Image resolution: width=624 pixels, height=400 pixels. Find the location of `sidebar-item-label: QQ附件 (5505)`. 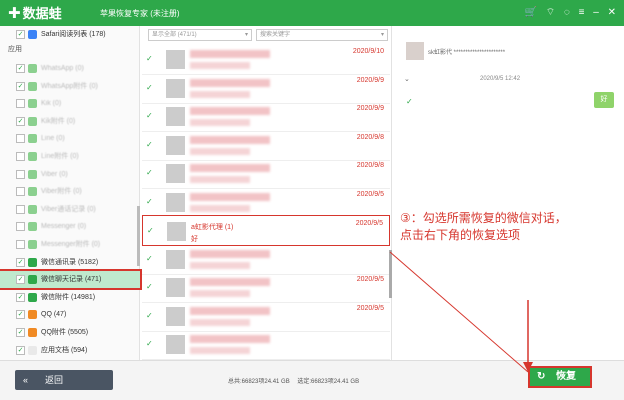

sidebar-item-label: QQ附件 (5505) is located at coordinates (65, 332).